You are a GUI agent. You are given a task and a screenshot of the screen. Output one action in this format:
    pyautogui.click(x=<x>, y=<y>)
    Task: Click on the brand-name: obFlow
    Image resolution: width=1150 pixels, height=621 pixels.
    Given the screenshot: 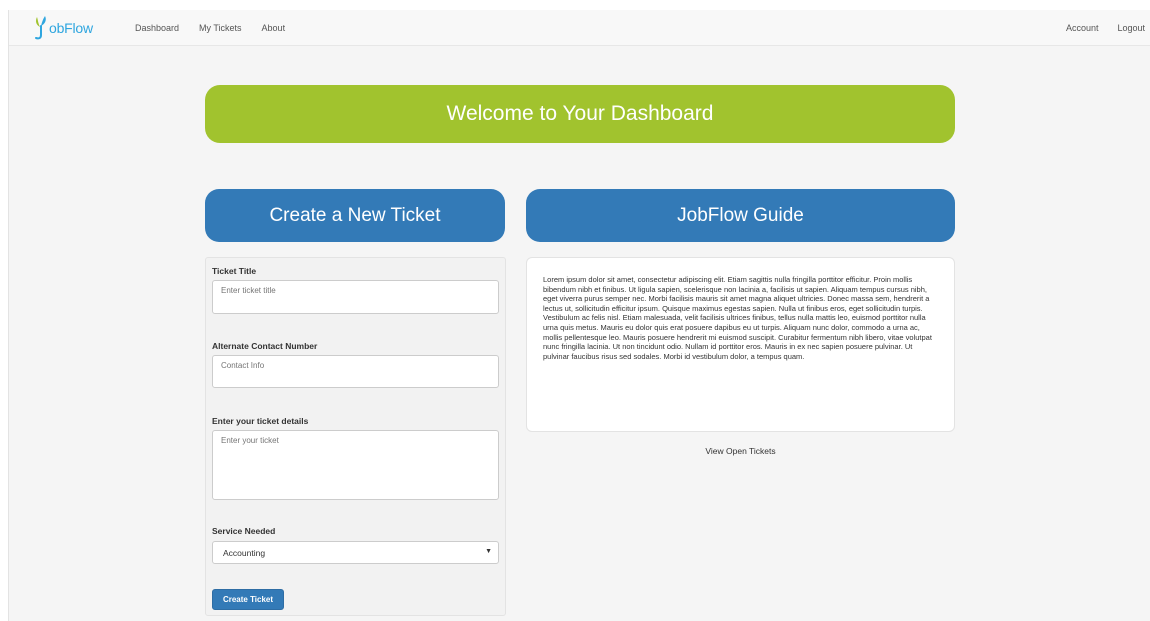 What is the action you would take?
    pyautogui.click(x=71, y=28)
    